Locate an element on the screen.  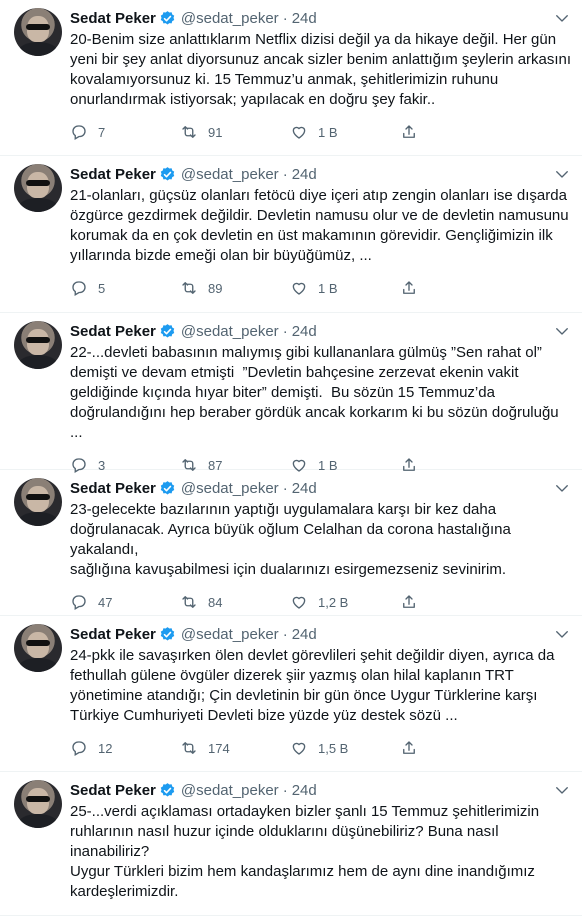
reply-count: 12 is located at coordinates (105, 748).